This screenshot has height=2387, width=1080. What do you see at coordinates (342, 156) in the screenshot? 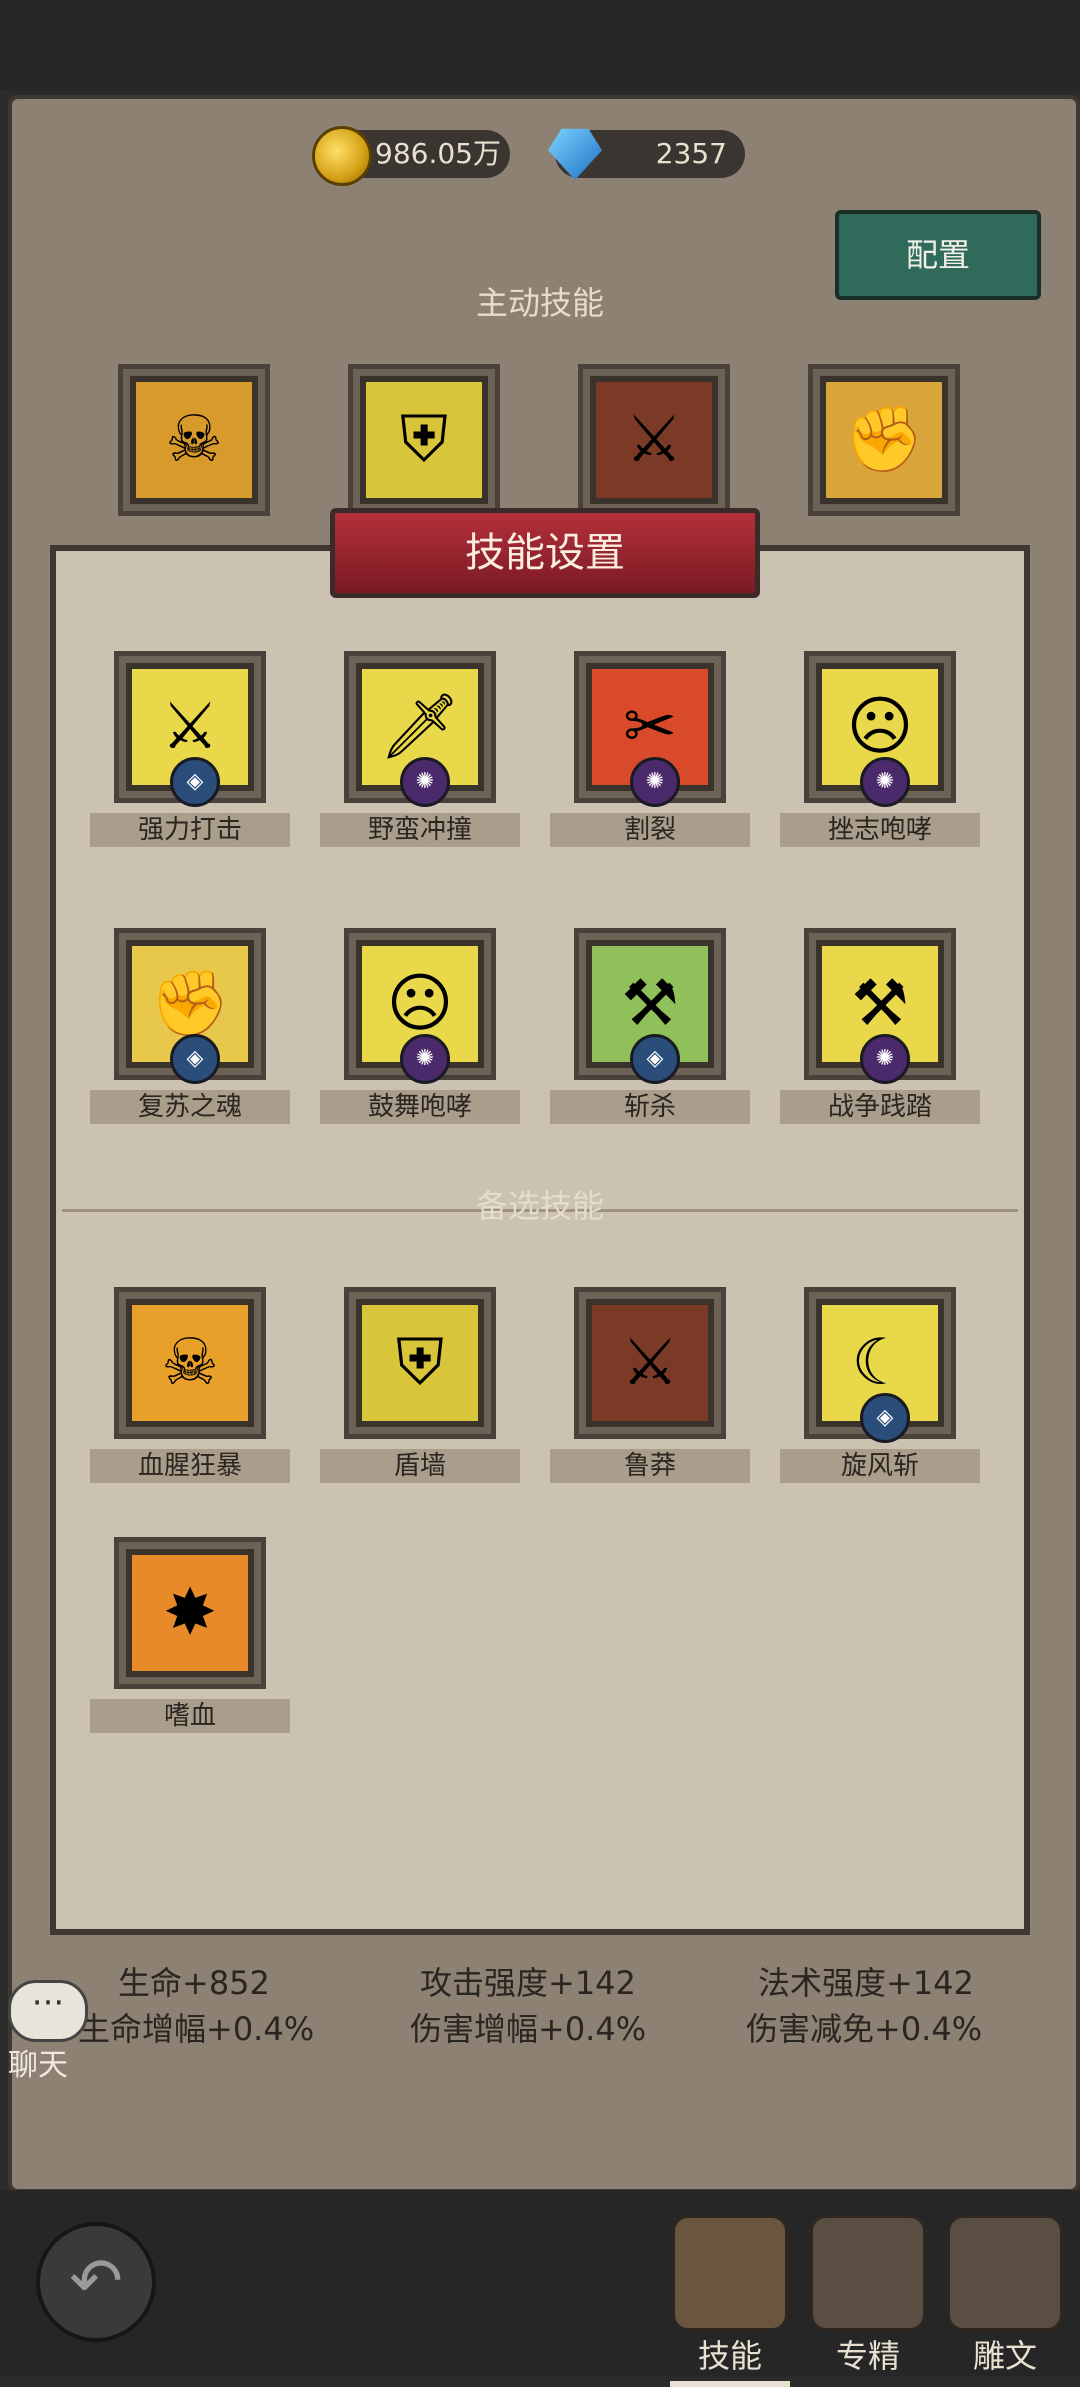
I see `coin-icon` at bounding box center [342, 156].